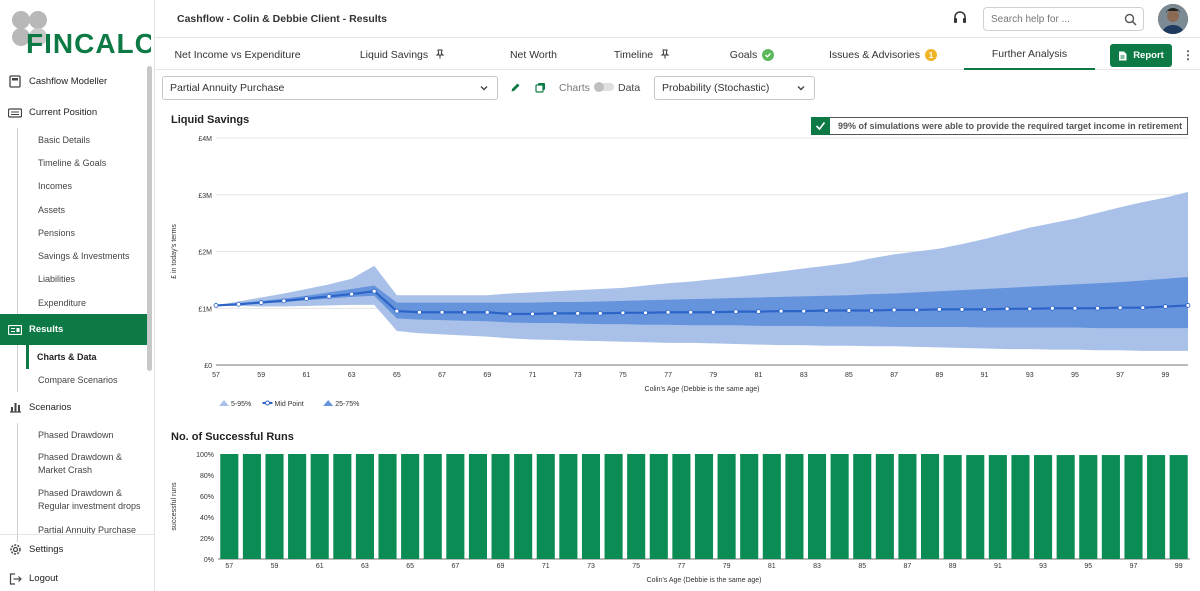 The height and width of the screenshot is (591, 1200). Describe the element at coordinates (540, 89) in the screenshot. I see `copy-icon` at that location.